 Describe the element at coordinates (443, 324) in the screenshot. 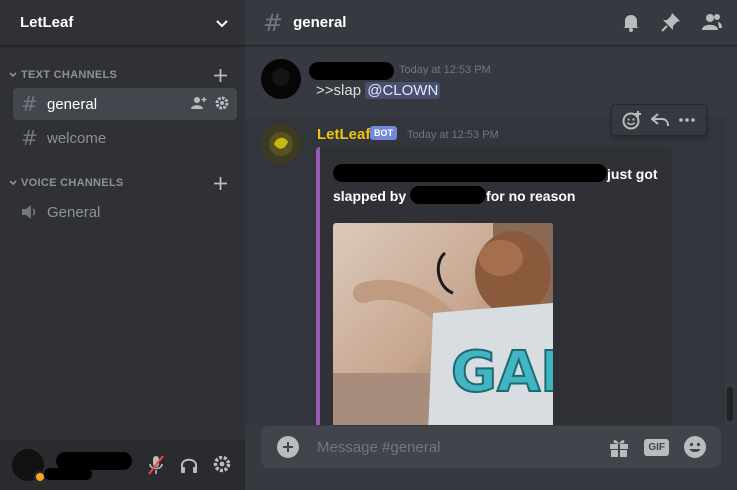

I see `embed-gif-image: GAI` at that location.